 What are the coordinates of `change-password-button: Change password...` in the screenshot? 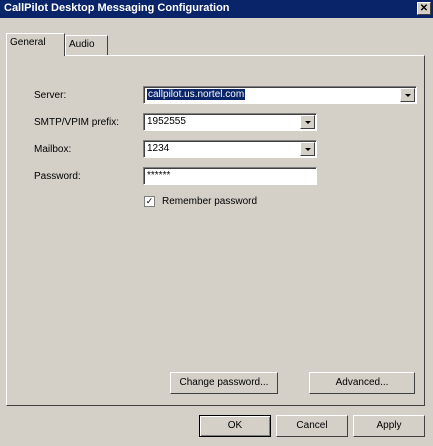 It's located at (224, 383).